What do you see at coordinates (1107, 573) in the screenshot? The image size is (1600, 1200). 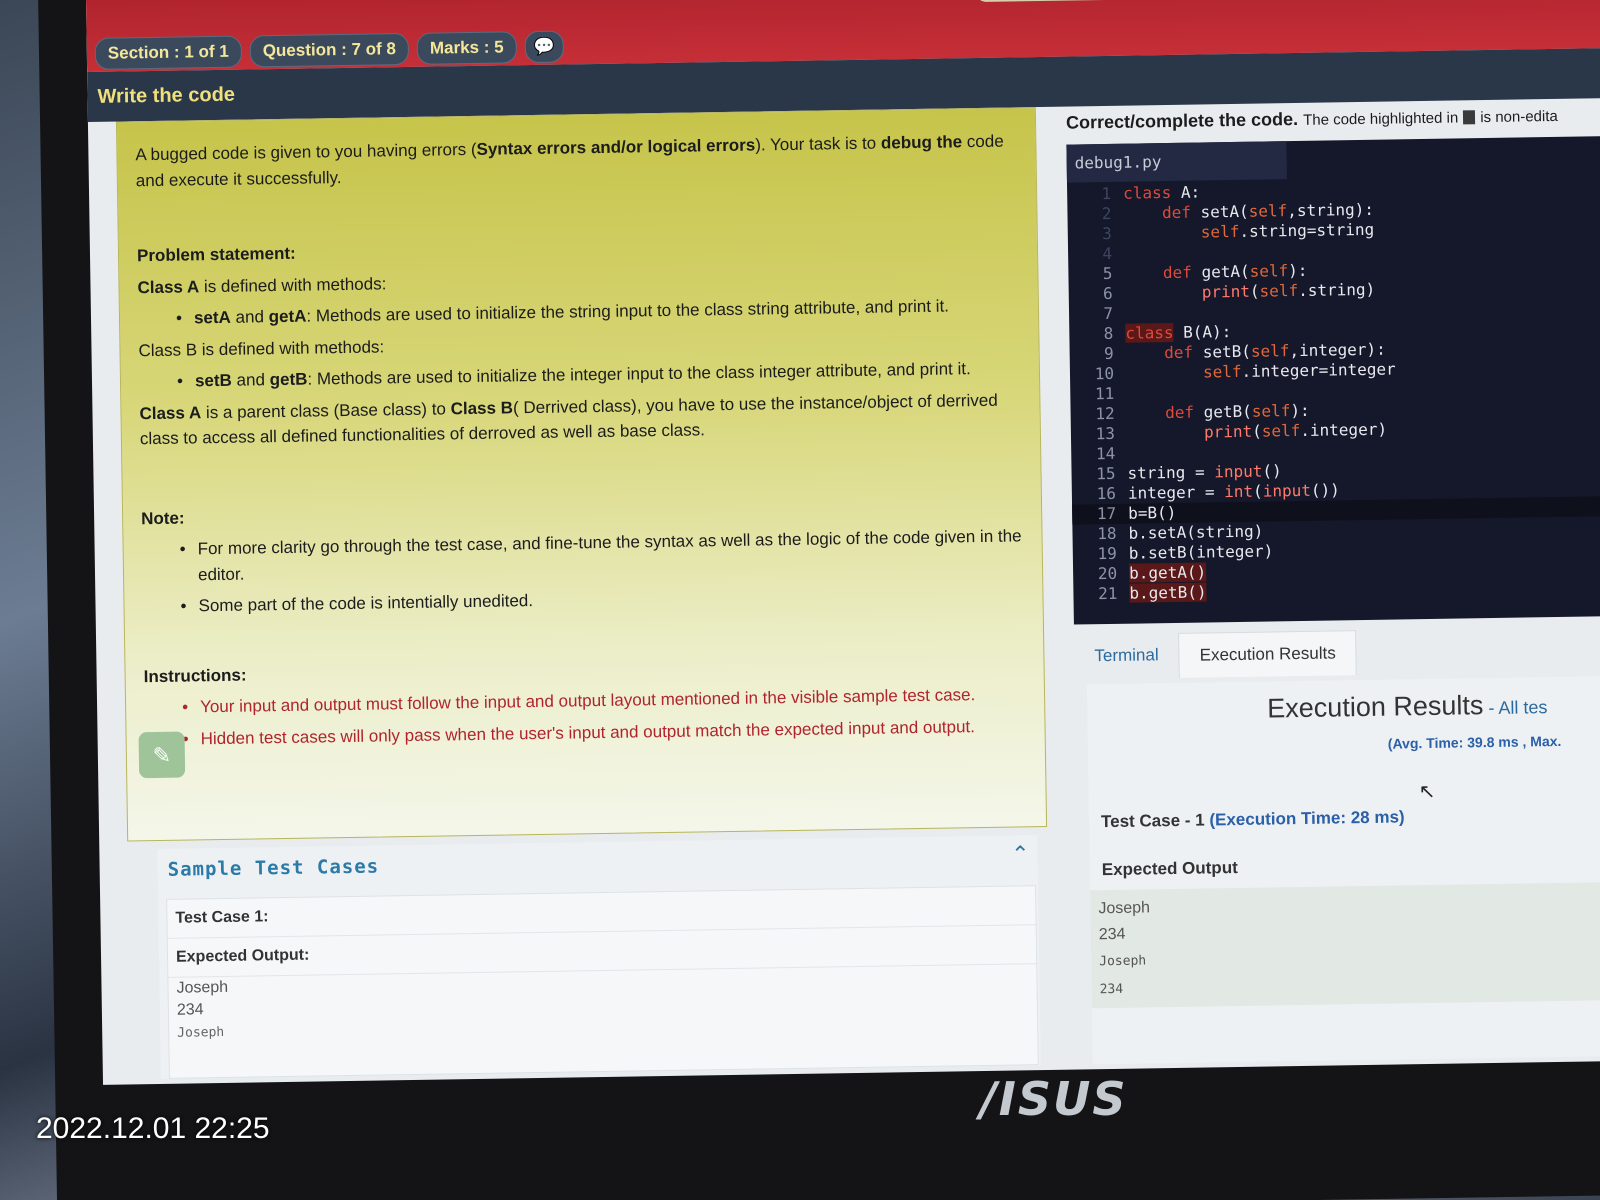 I see `line-number: 20` at bounding box center [1107, 573].